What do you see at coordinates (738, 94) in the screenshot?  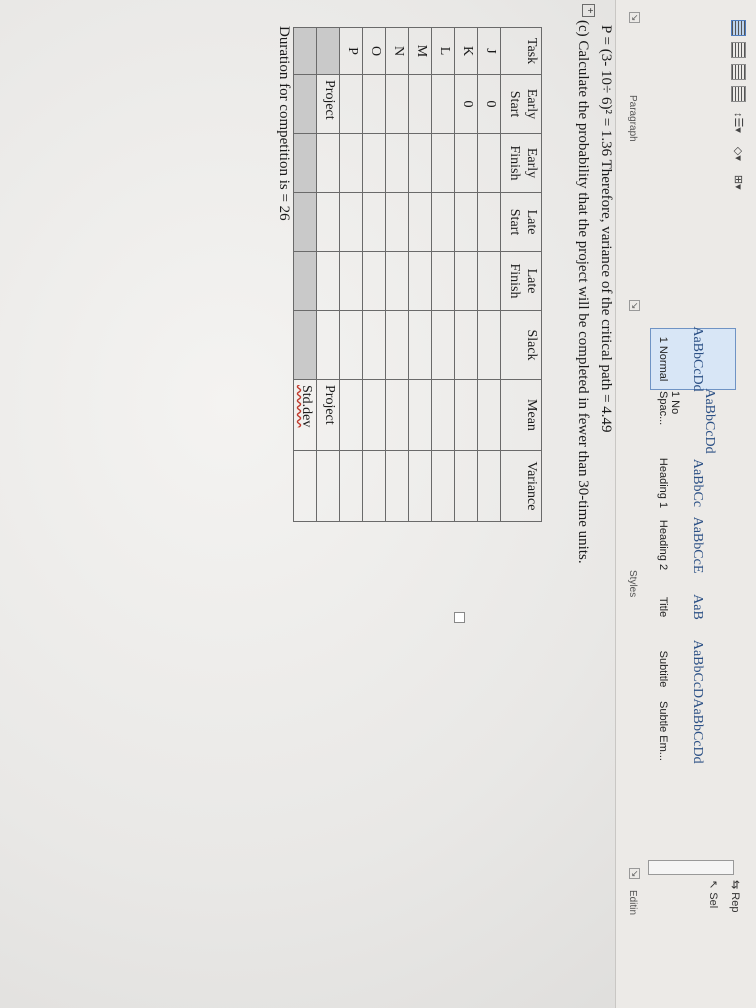 I see `justify-icon` at bounding box center [738, 94].